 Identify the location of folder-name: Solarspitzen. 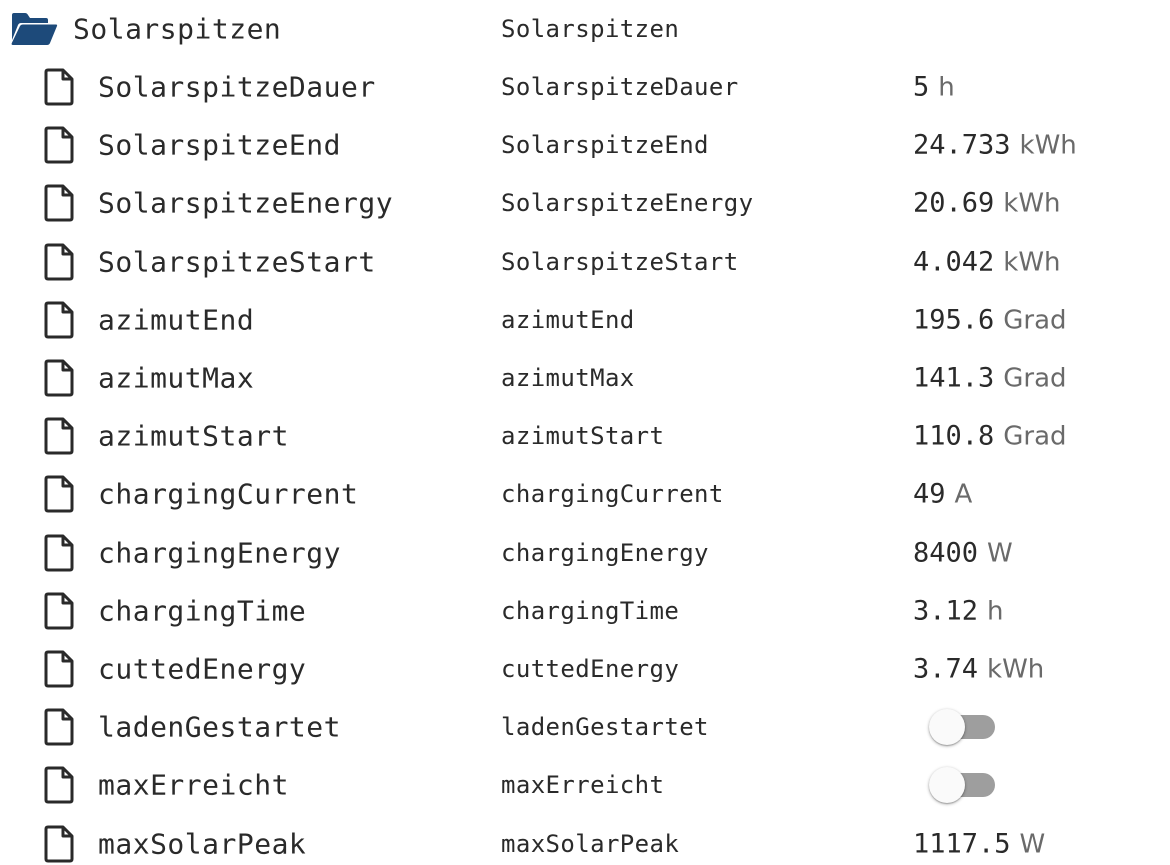
(177, 29).